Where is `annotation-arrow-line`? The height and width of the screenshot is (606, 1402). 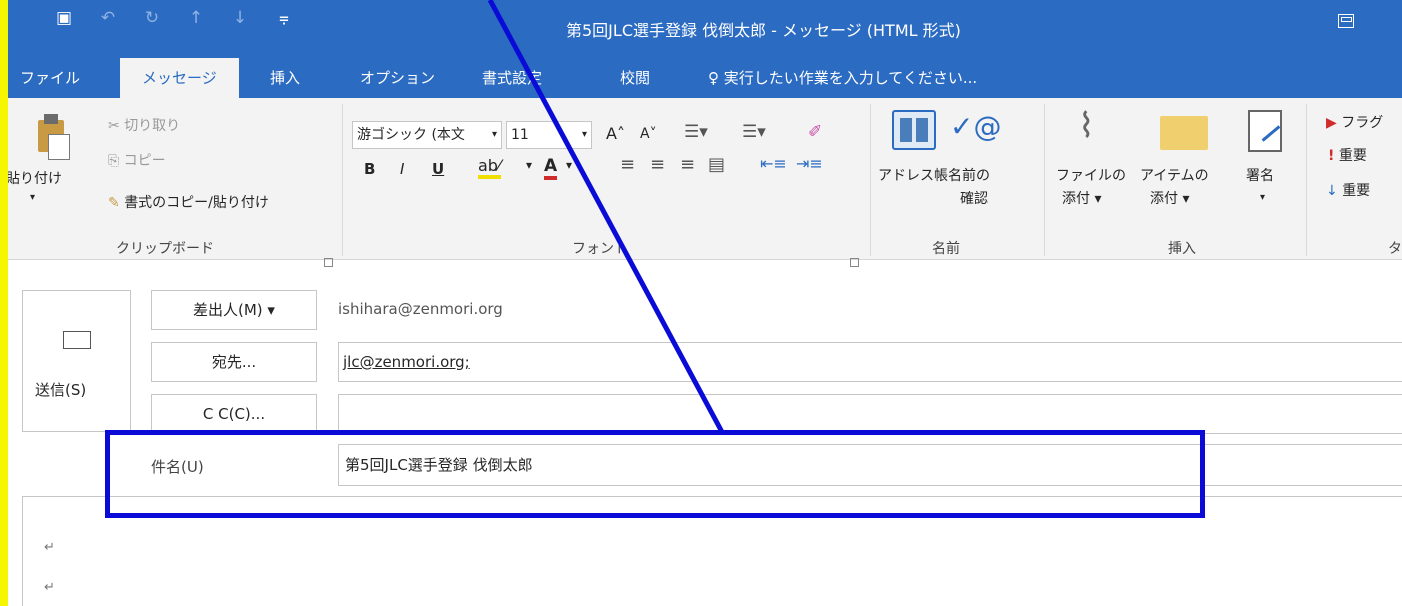 annotation-arrow-line is located at coordinates (606, 217).